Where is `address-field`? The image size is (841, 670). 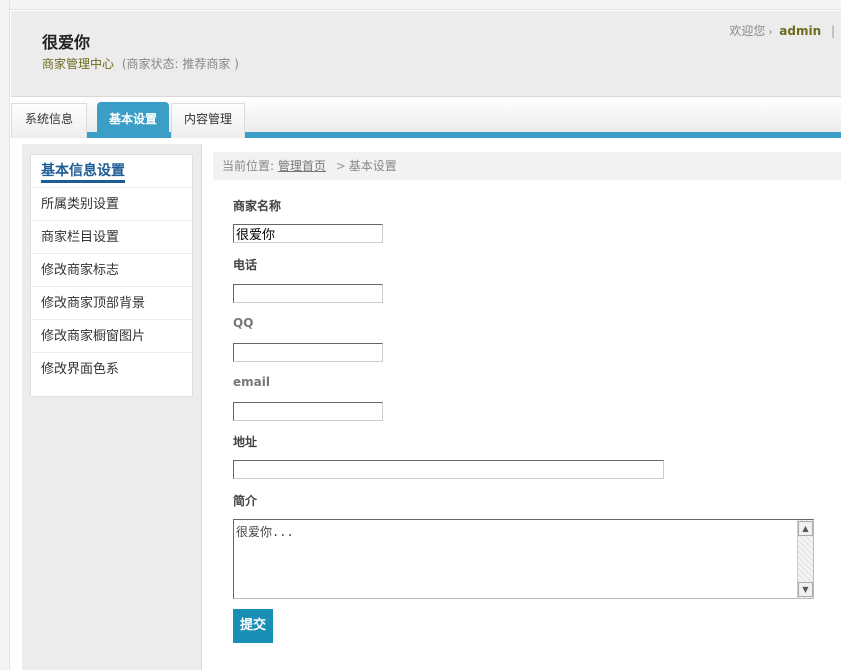 address-field is located at coordinates (448, 469).